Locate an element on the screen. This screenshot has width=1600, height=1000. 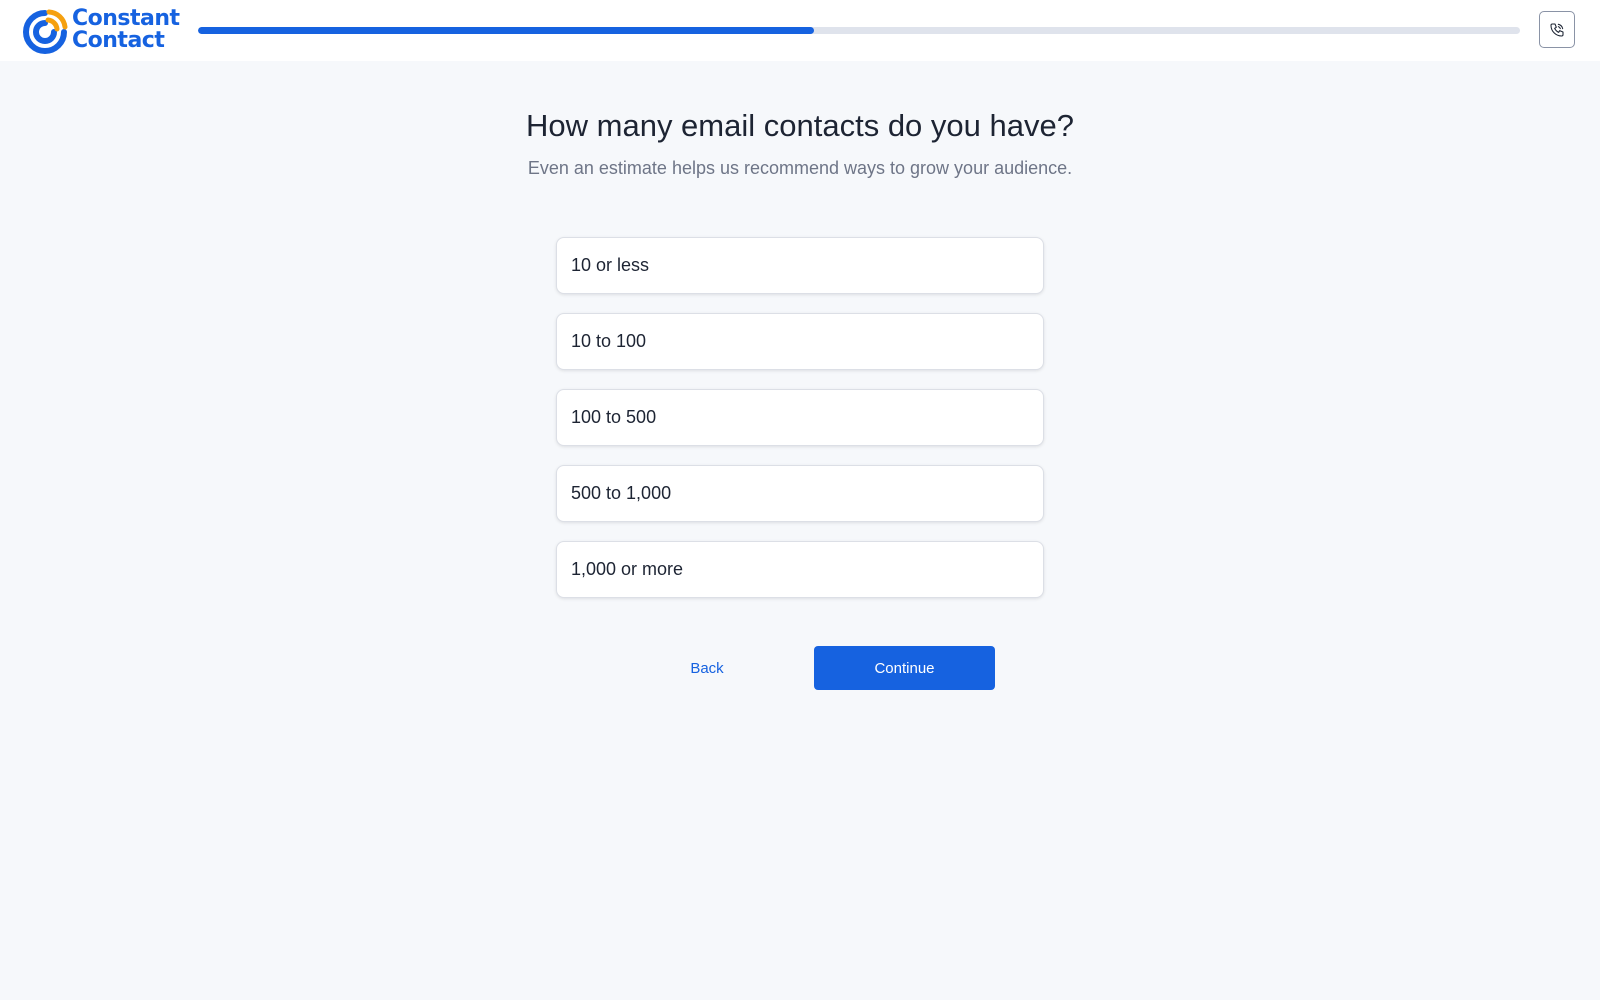
option-100-to-500: 100 to 500 is located at coordinates (800, 417).